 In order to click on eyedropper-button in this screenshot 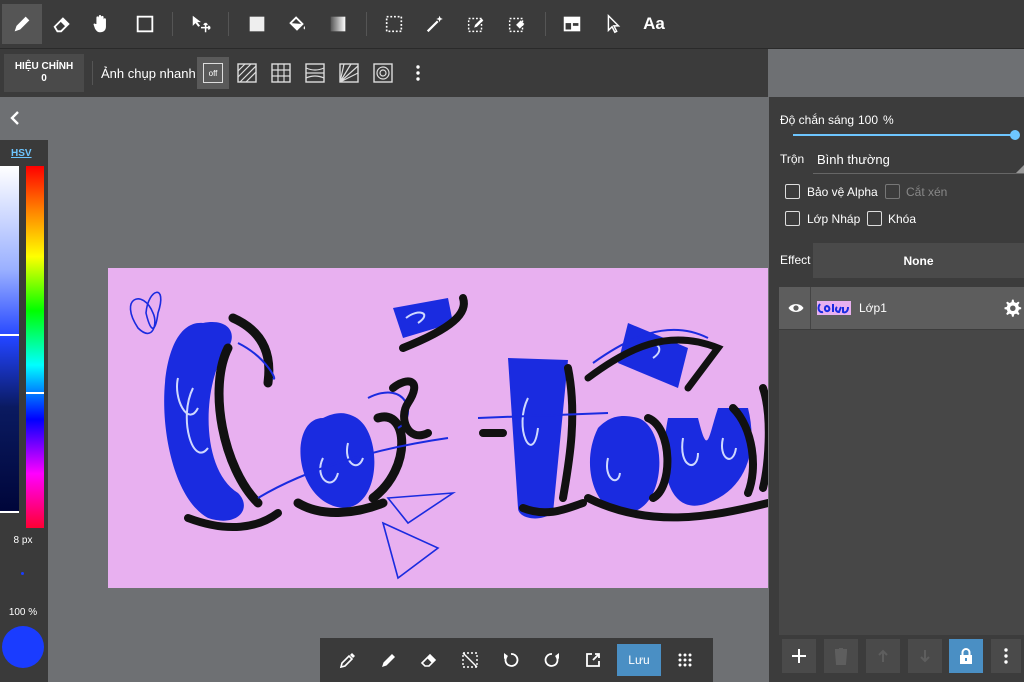, I will do `click(348, 660)`.